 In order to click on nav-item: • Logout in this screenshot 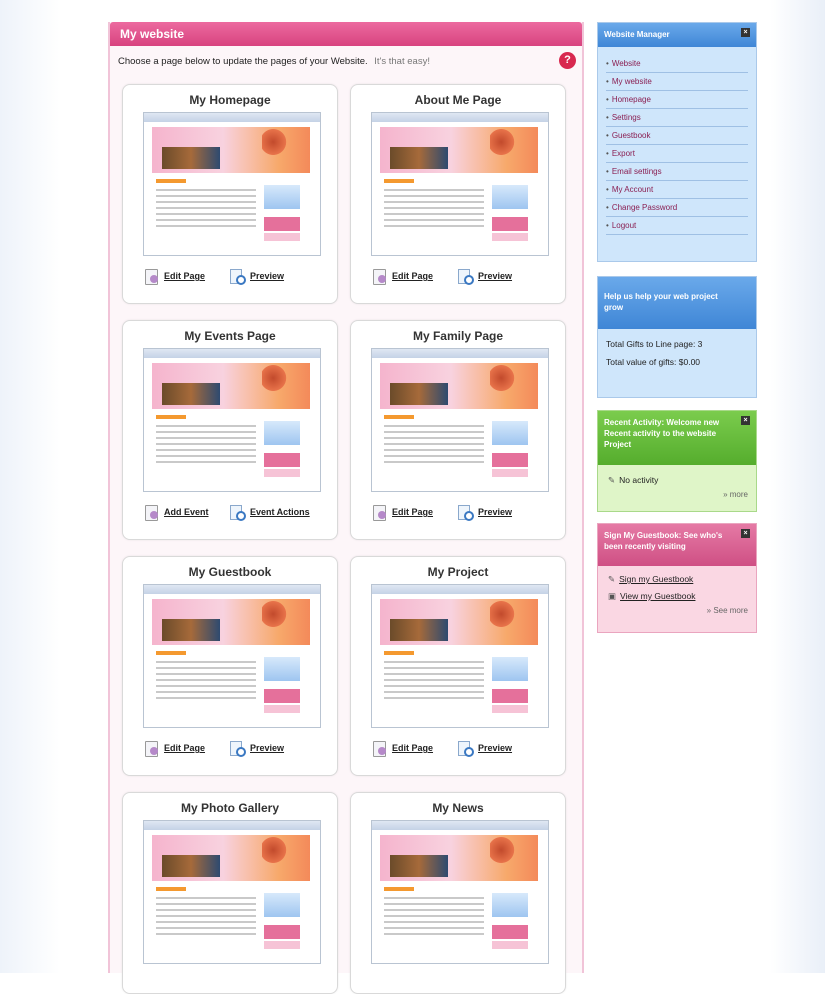, I will do `click(677, 226)`.